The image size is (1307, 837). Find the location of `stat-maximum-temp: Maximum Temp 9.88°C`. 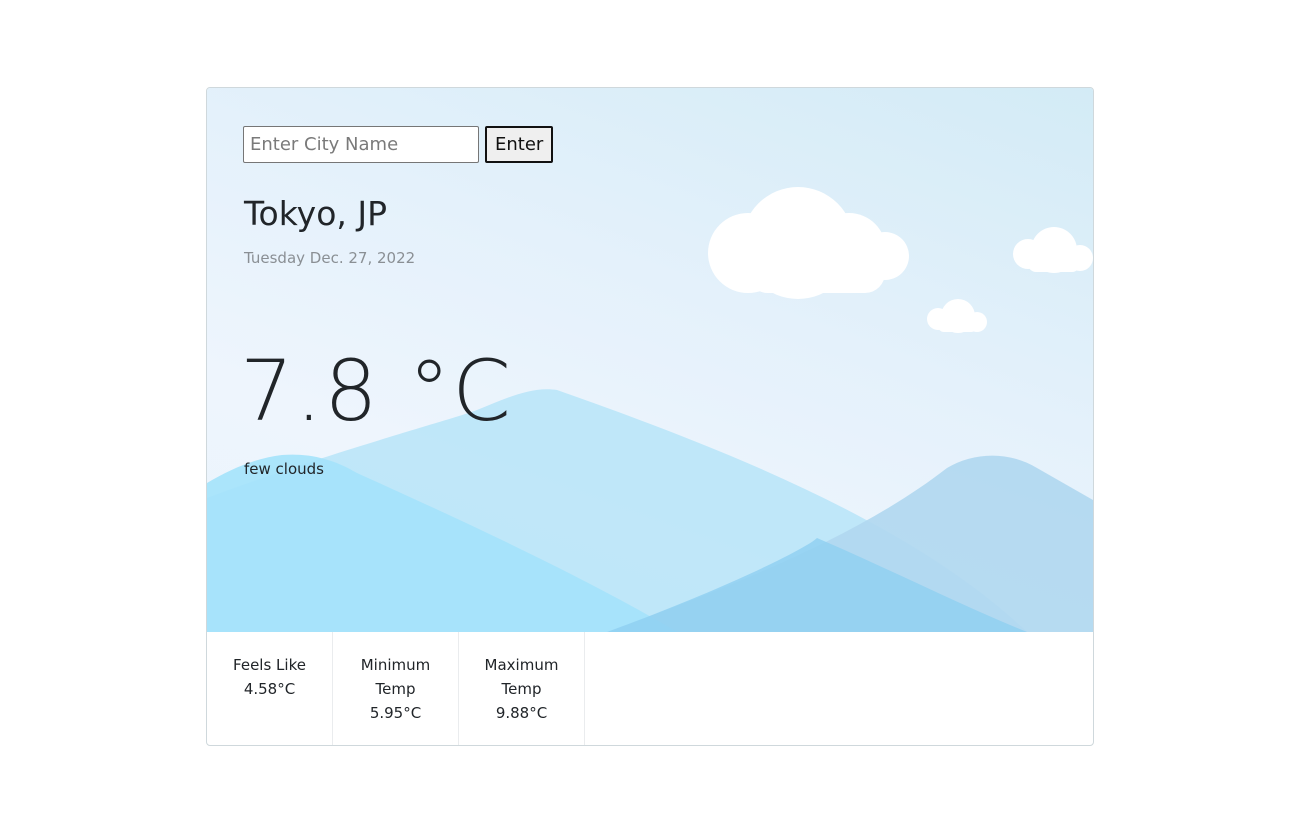

stat-maximum-temp: Maximum Temp 9.88°C is located at coordinates (522, 688).